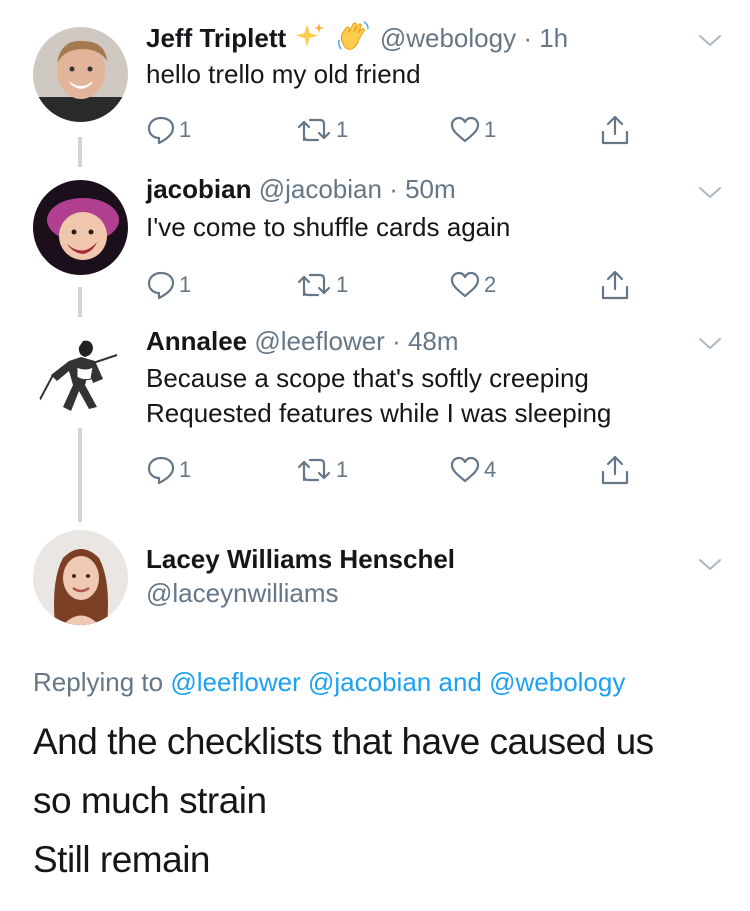 This screenshot has height=911, width=750. Describe the element at coordinates (343, 741) in the screenshot. I see `tweet-text-line: And the checklists that have caused us` at that location.